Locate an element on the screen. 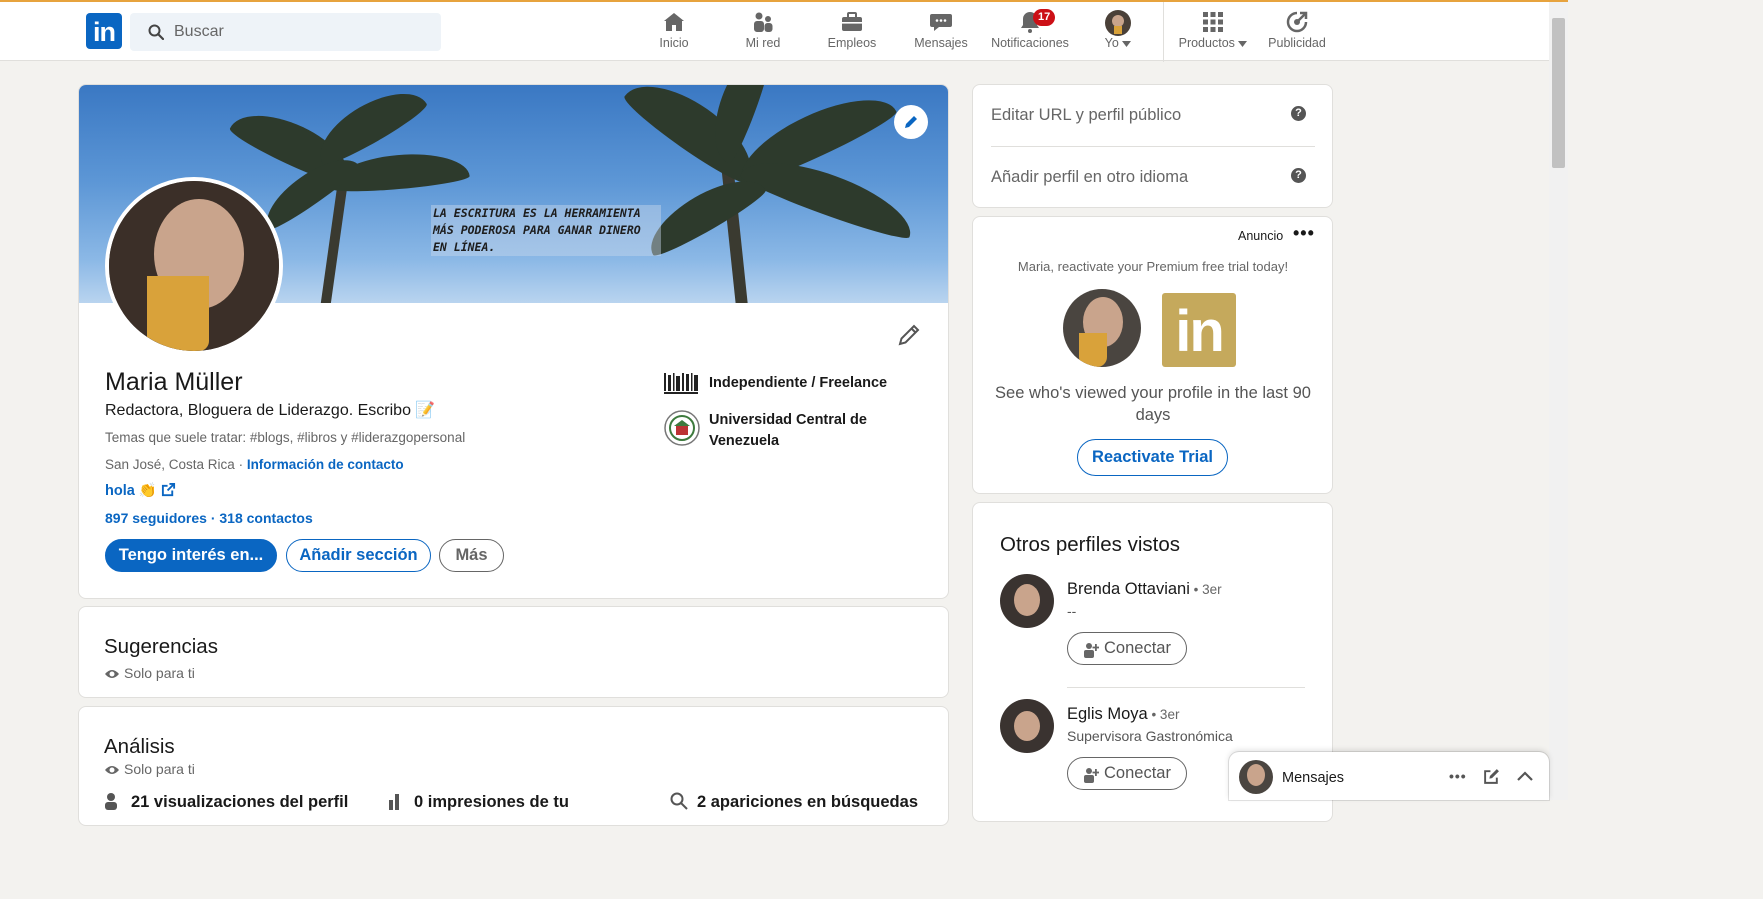 This screenshot has width=1763, height=899. bell-icon is located at coordinates (1030, 23).